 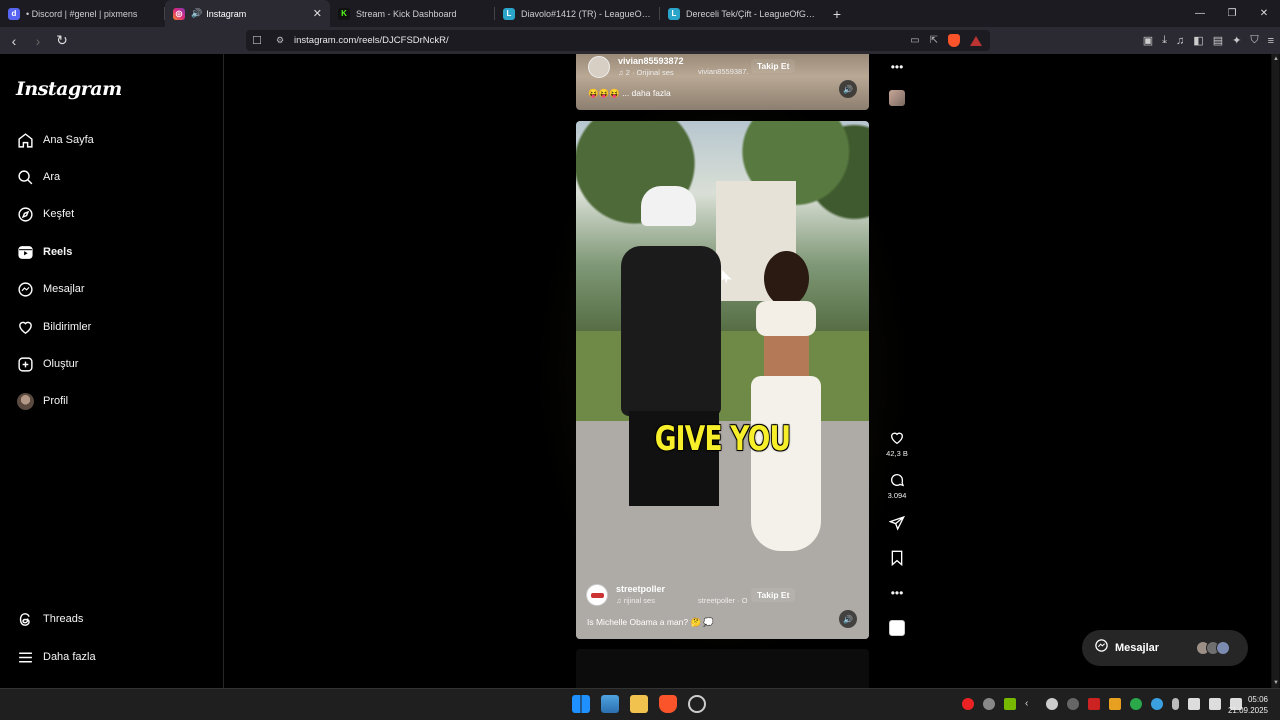 What do you see at coordinates (62, 40) in the screenshot?
I see `reload-icon: ↻` at bounding box center [62, 40].